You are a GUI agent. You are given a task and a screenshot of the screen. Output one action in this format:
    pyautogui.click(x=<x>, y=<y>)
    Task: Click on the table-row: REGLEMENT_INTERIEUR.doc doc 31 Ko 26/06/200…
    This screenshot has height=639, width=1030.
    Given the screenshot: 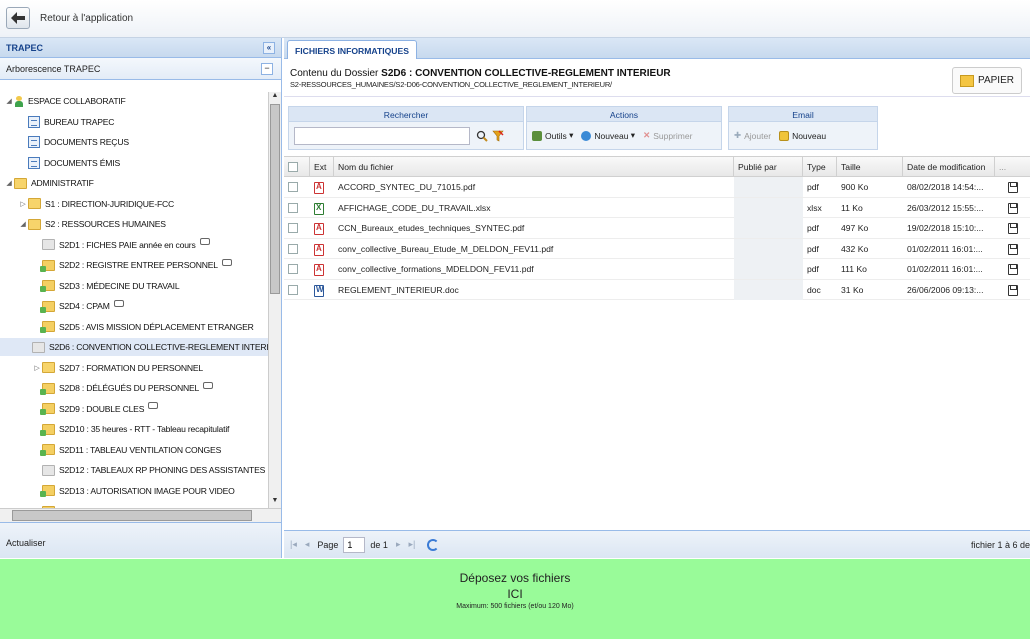 What is the action you would take?
    pyautogui.click(x=657, y=289)
    